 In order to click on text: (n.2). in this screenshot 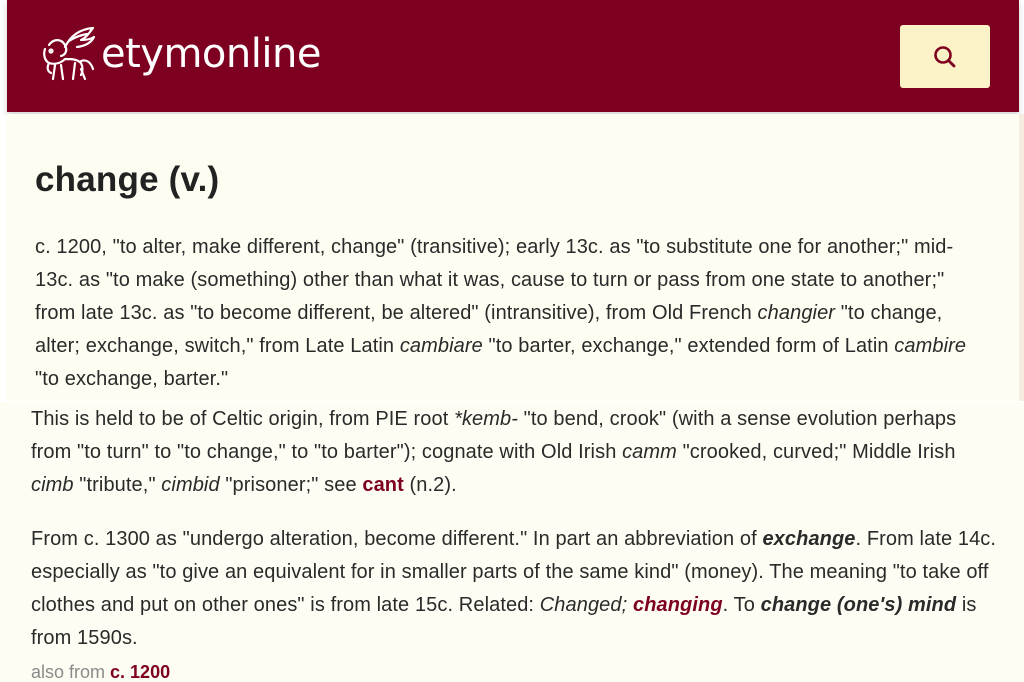, I will do `click(430, 485)`.